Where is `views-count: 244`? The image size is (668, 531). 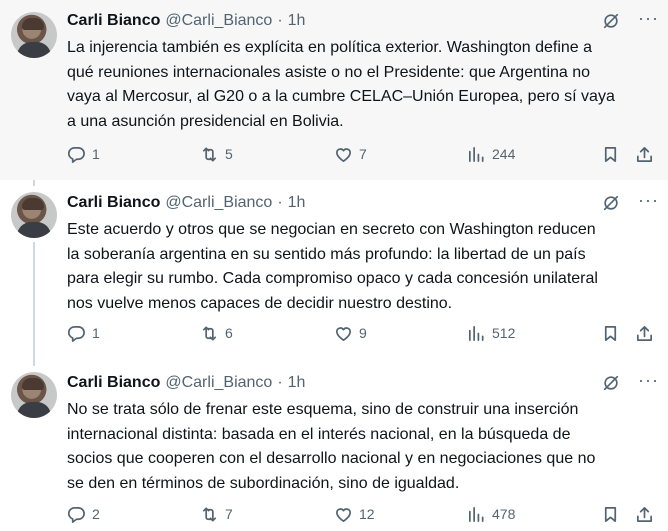 views-count: 244 is located at coordinates (504, 154).